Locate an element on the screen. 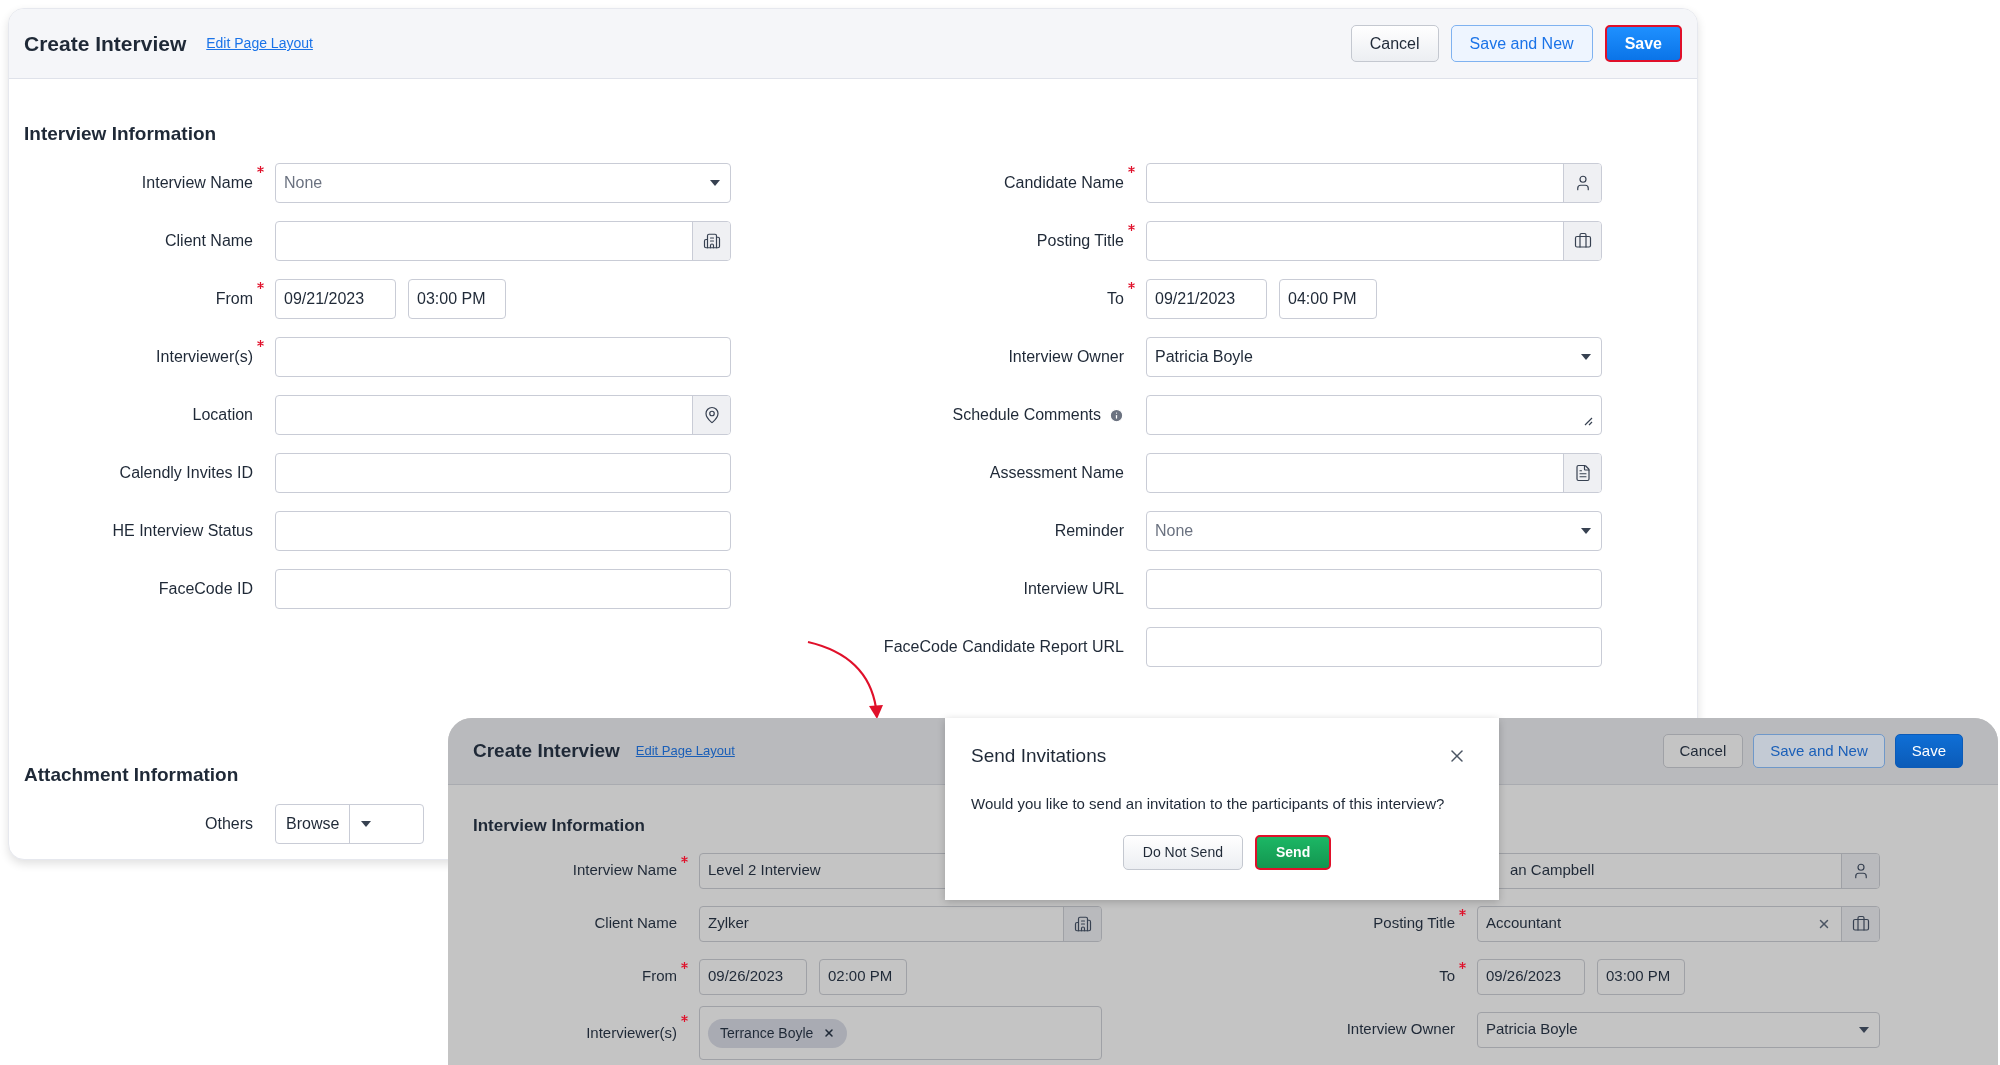  browse-button: Browse is located at coordinates (350, 824).